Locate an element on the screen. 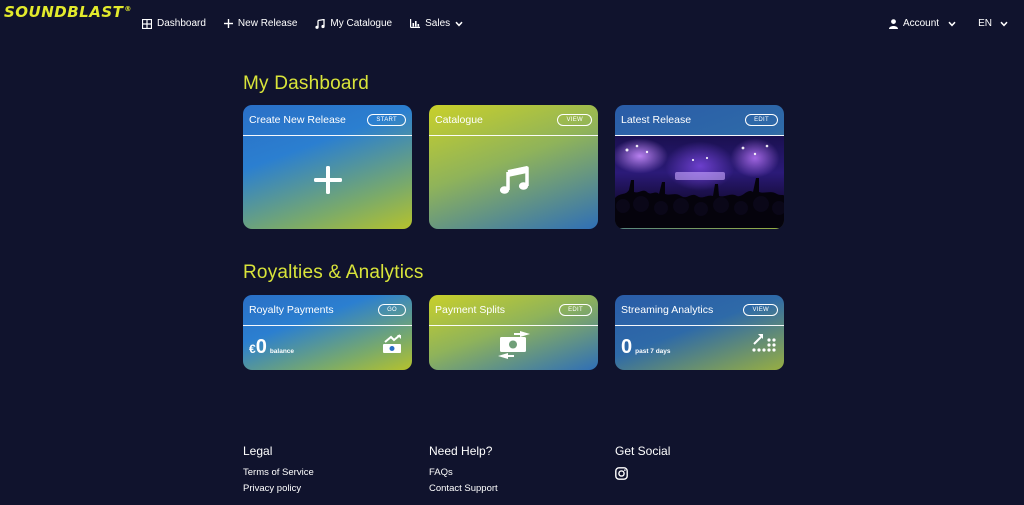 This screenshot has height=505, width=1024. nav-item-new-release: New Release is located at coordinates (260, 23).